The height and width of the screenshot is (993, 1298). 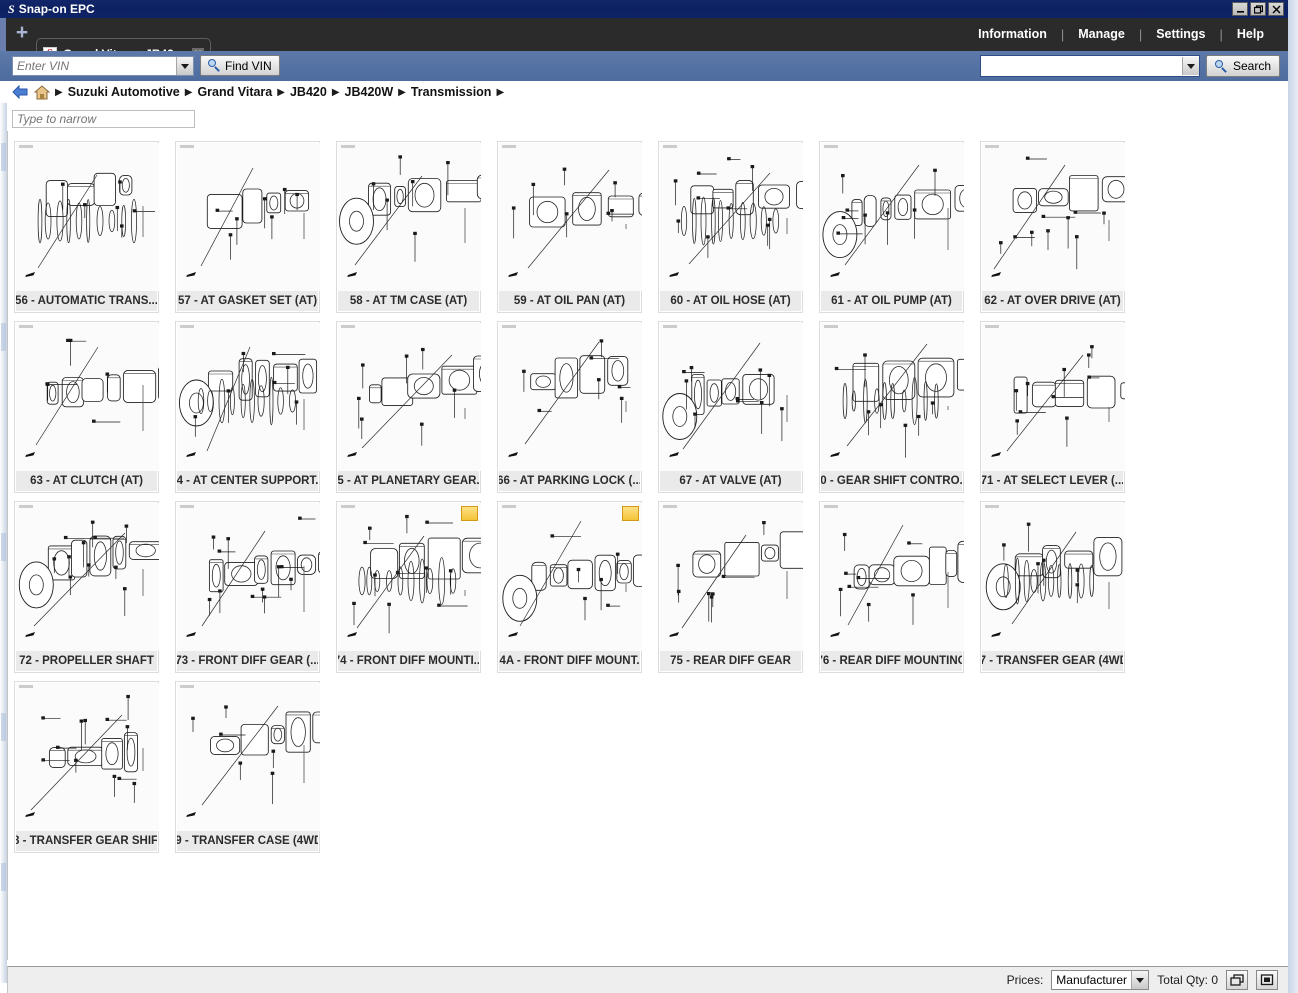 I want to click on left-scroll-strip, so click(x=3, y=543).